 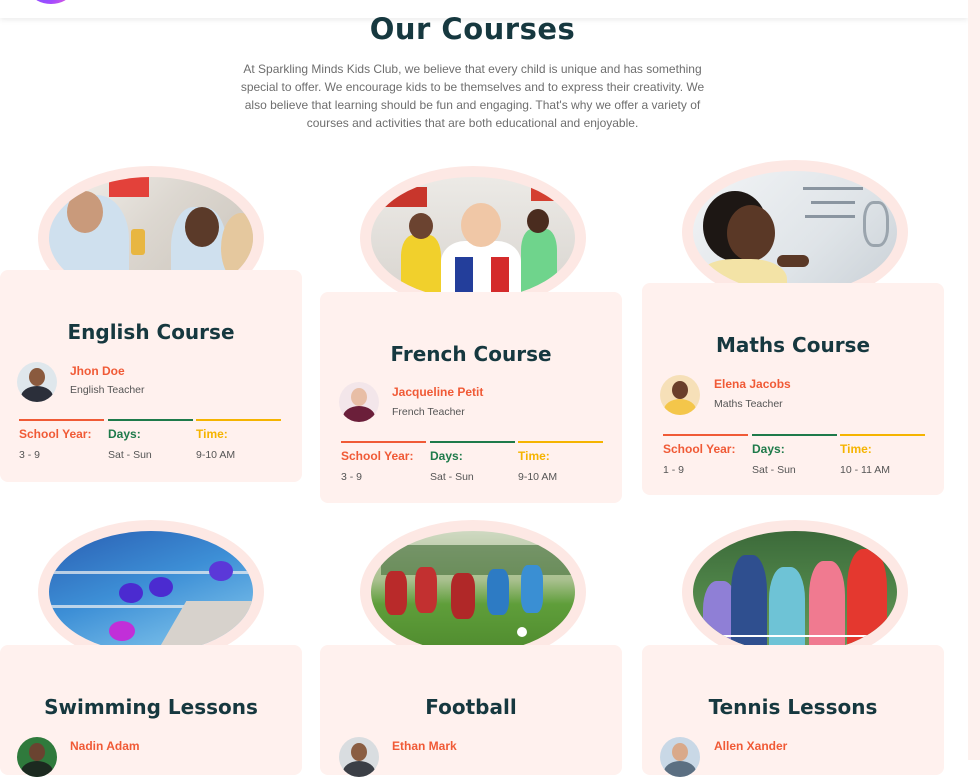 What do you see at coordinates (795, 232) in the screenshot?
I see `whiteboard-photo-icon` at bounding box center [795, 232].